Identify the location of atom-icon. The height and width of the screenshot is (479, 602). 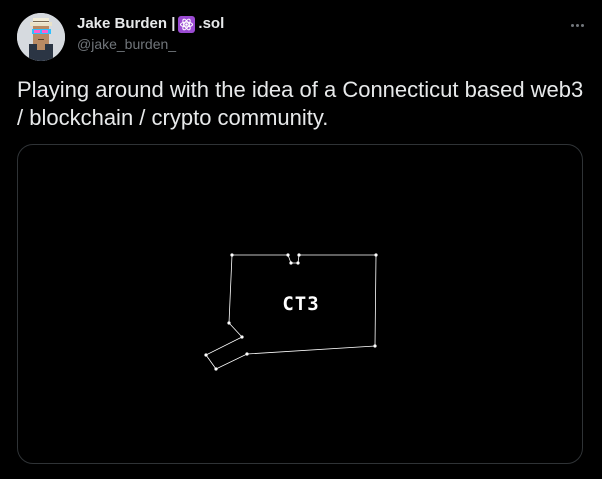
(187, 24).